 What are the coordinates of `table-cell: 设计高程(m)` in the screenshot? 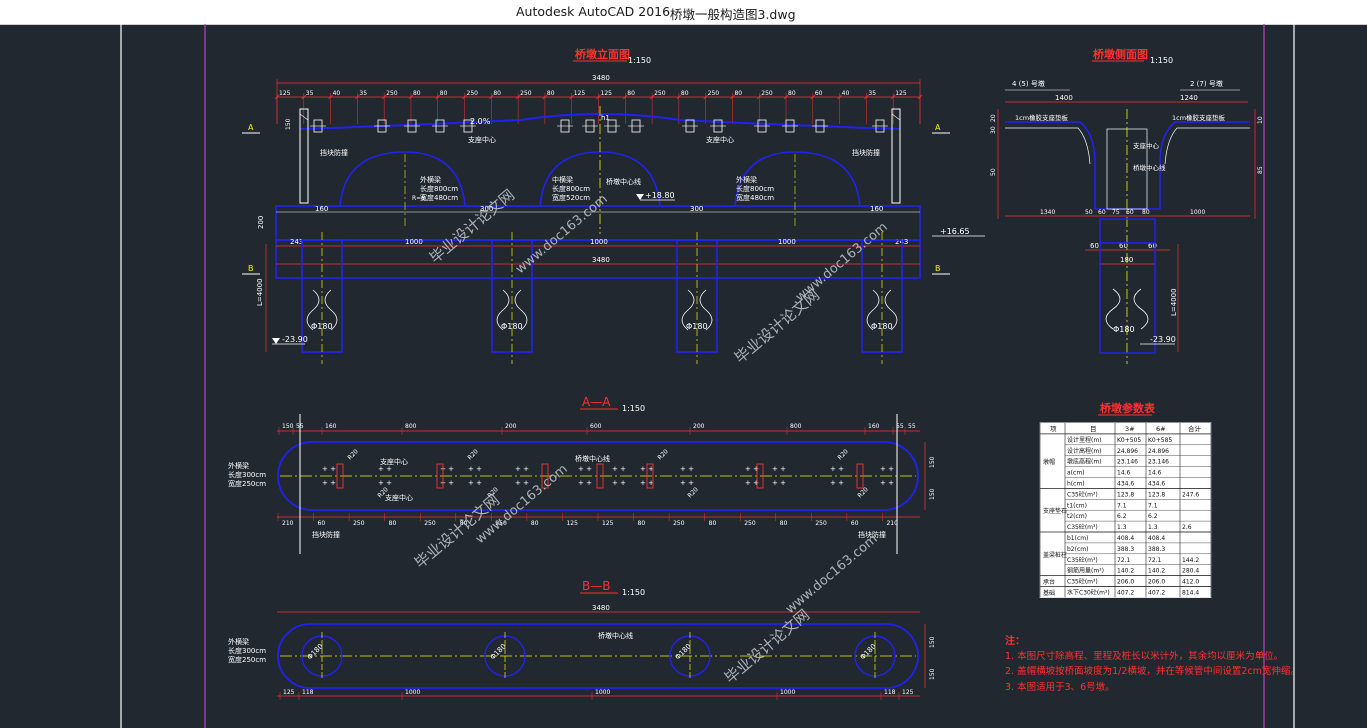 It's located at (1084, 451).